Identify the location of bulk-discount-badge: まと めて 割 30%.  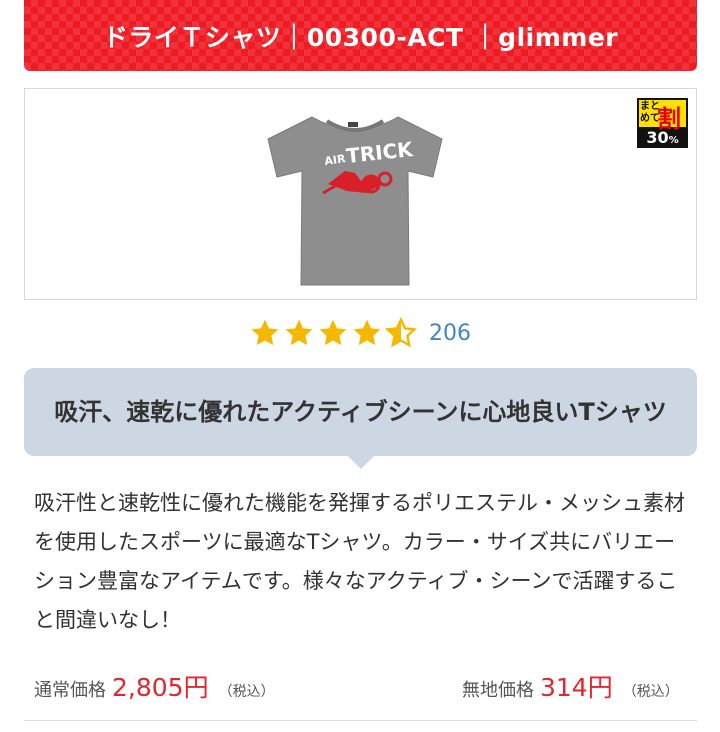
(662, 123).